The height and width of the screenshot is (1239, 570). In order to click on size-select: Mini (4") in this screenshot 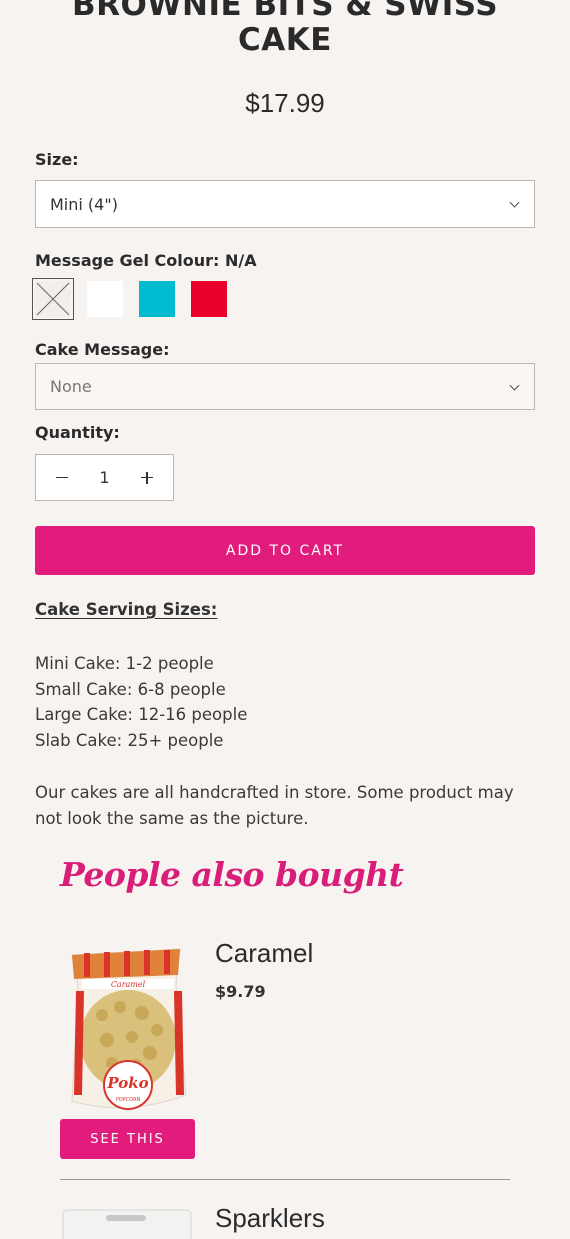, I will do `click(285, 204)`.